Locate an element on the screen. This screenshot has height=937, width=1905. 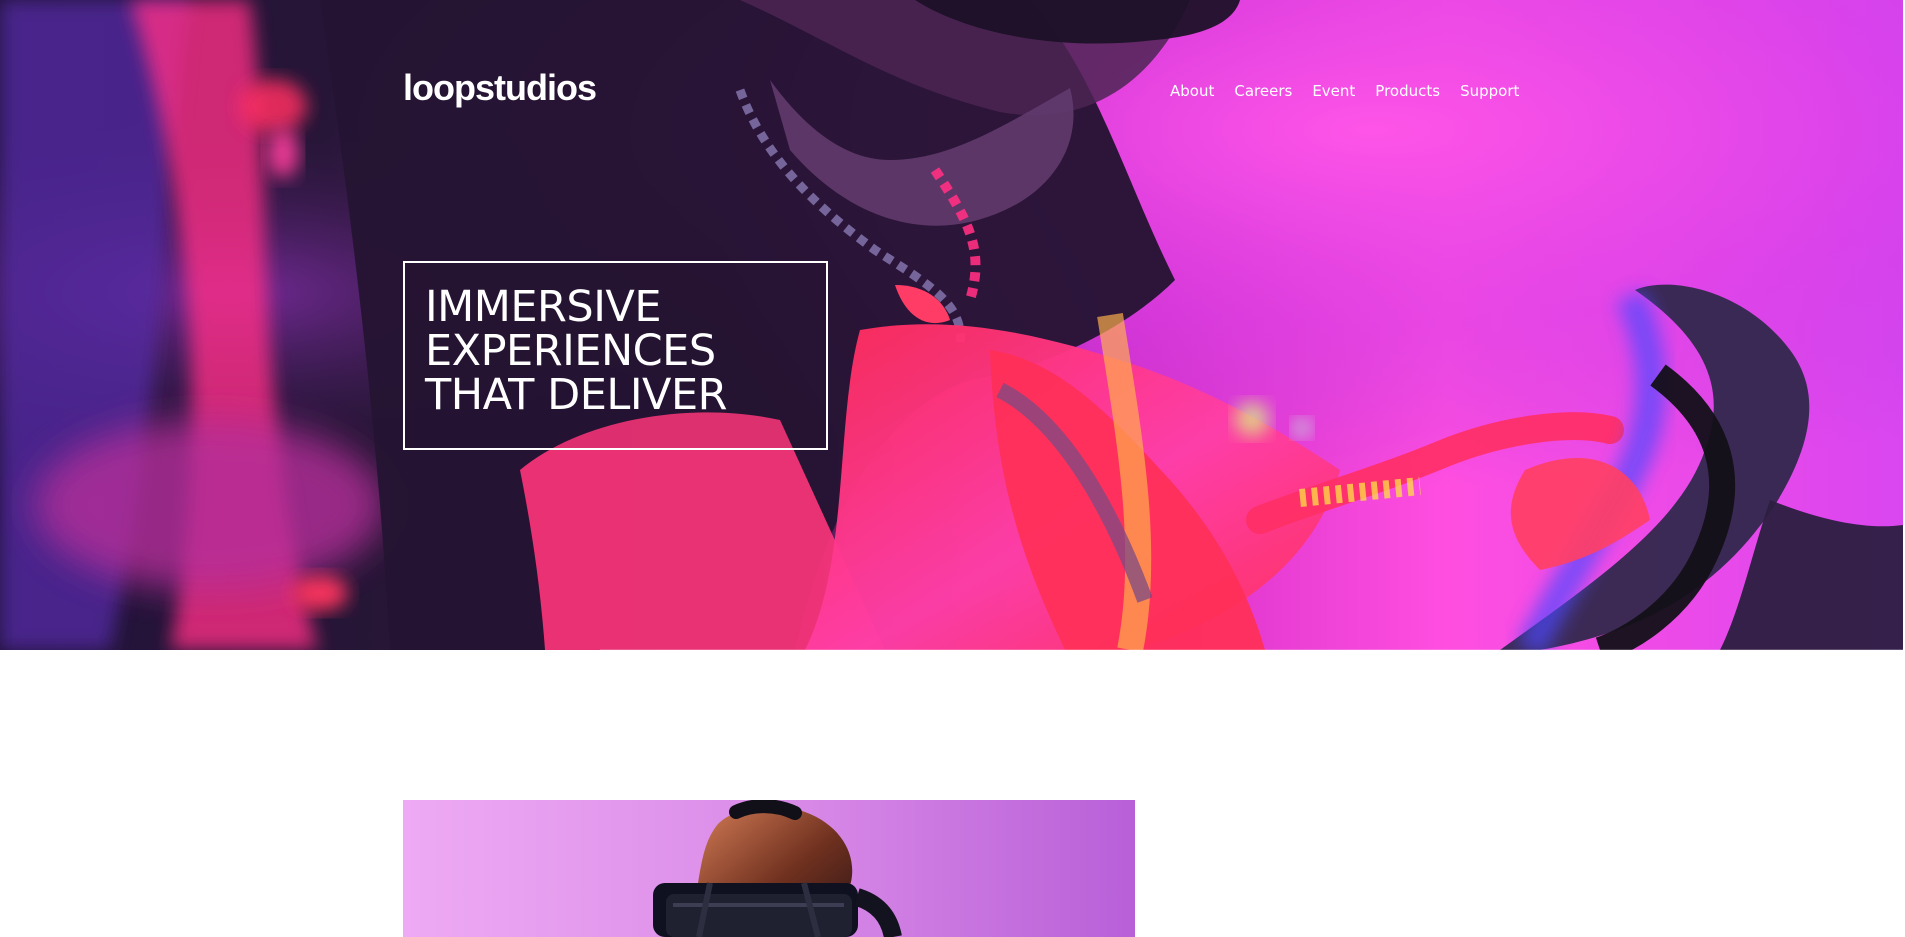
nav-link-support: Support is located at coordinates (1489, 91).